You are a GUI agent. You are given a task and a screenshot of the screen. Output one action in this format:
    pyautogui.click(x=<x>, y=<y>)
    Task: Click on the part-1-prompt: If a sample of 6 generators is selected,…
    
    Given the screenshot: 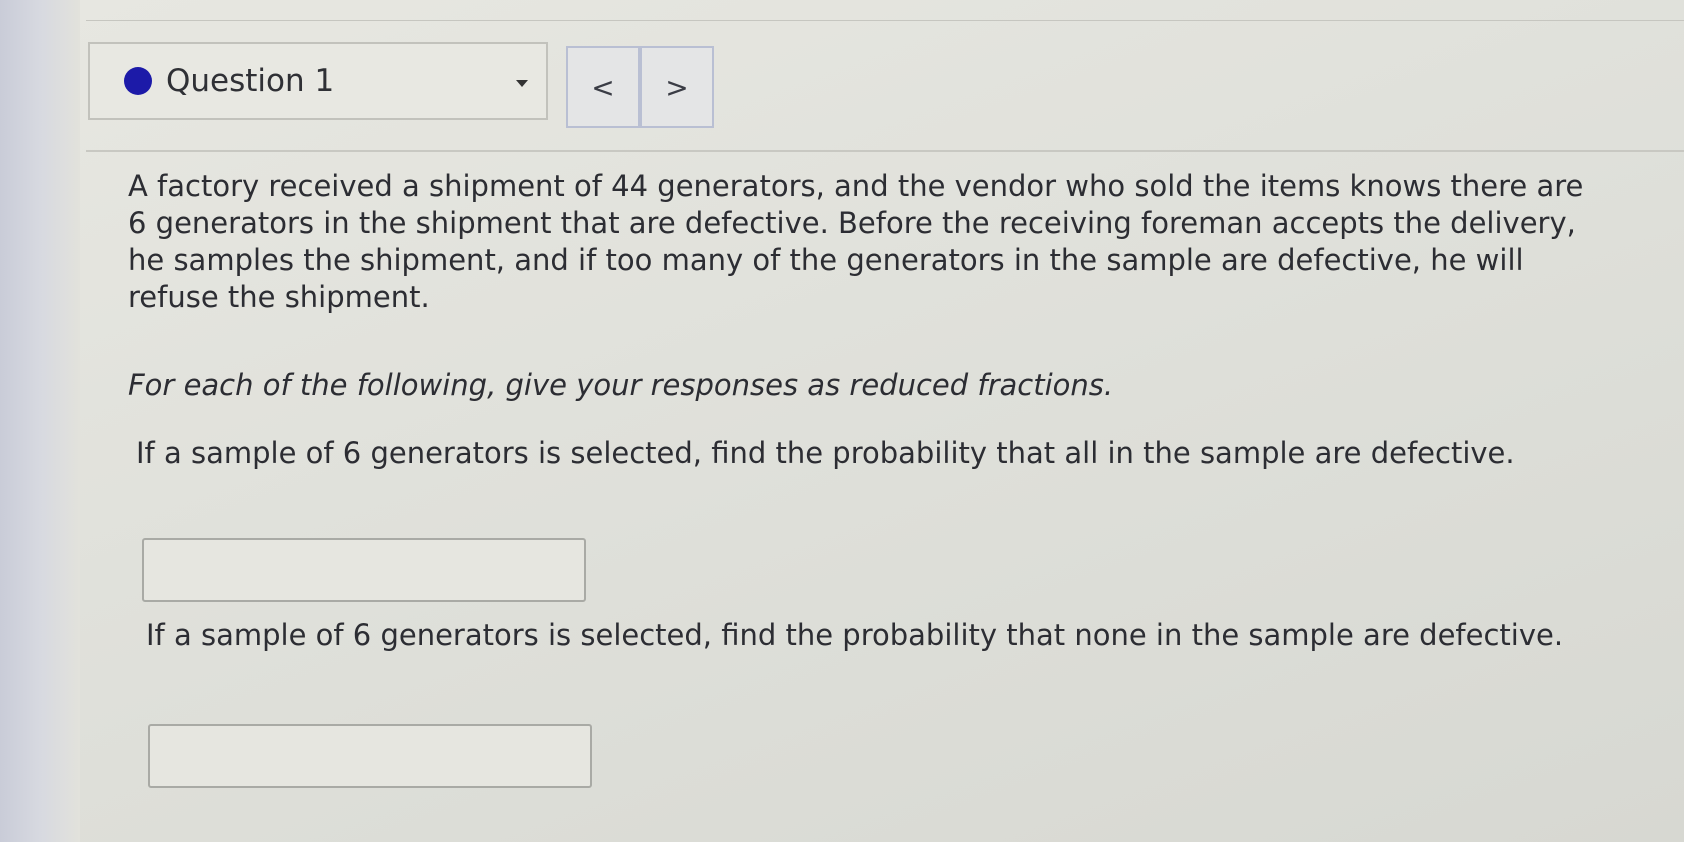 What is the action you would take?
    pyautogui.click(x=825, y=453)
    